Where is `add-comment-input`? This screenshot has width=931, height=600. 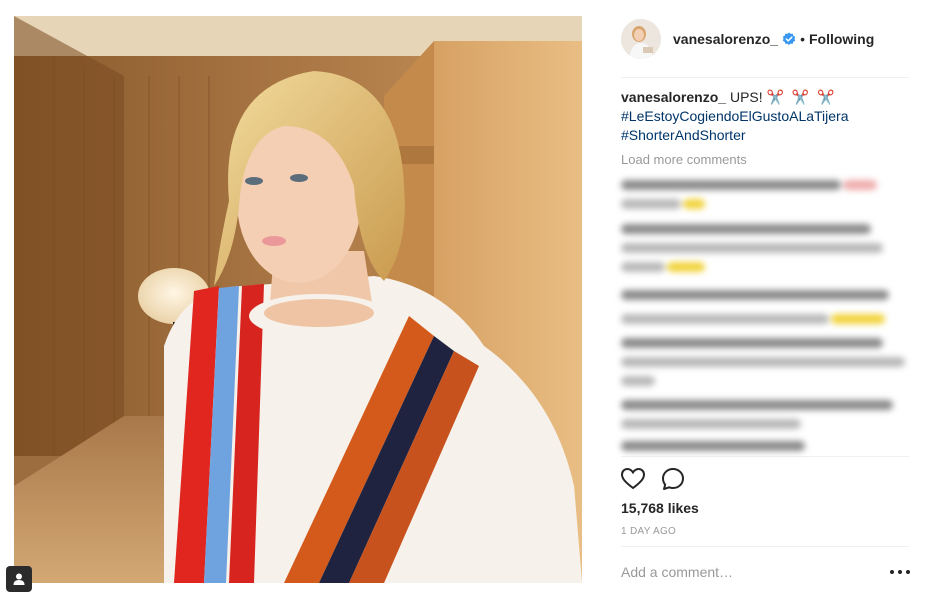 add-comment-input is located at coordinates (746, 572).